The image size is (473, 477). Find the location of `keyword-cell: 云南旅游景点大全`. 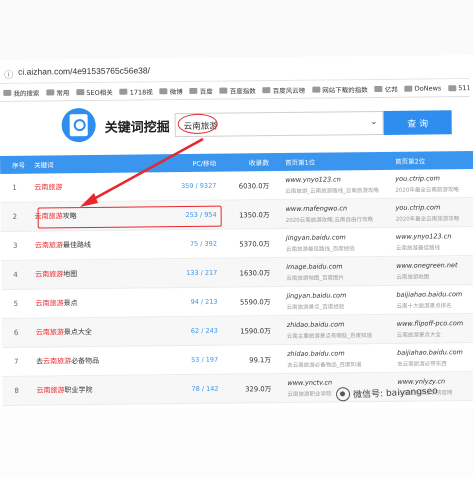

keyword-cell: 云南旅游景点大全 is located at coordinates (98, 331).